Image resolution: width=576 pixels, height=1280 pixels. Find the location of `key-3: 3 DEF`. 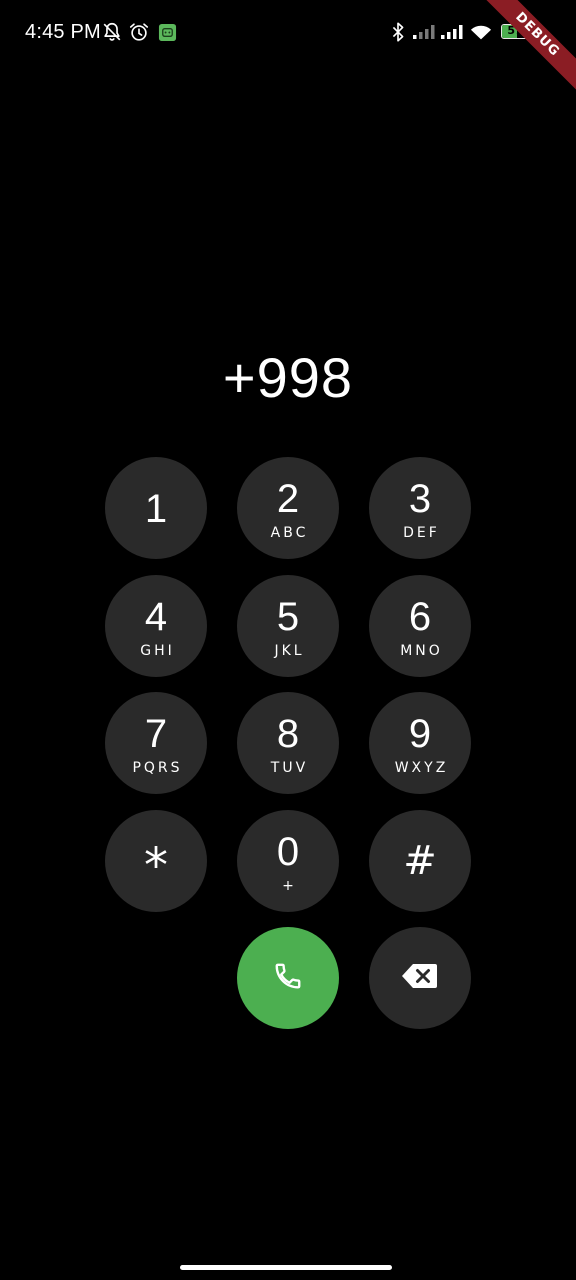

key-3: 3 DEF is located at coordinates (420, 508).